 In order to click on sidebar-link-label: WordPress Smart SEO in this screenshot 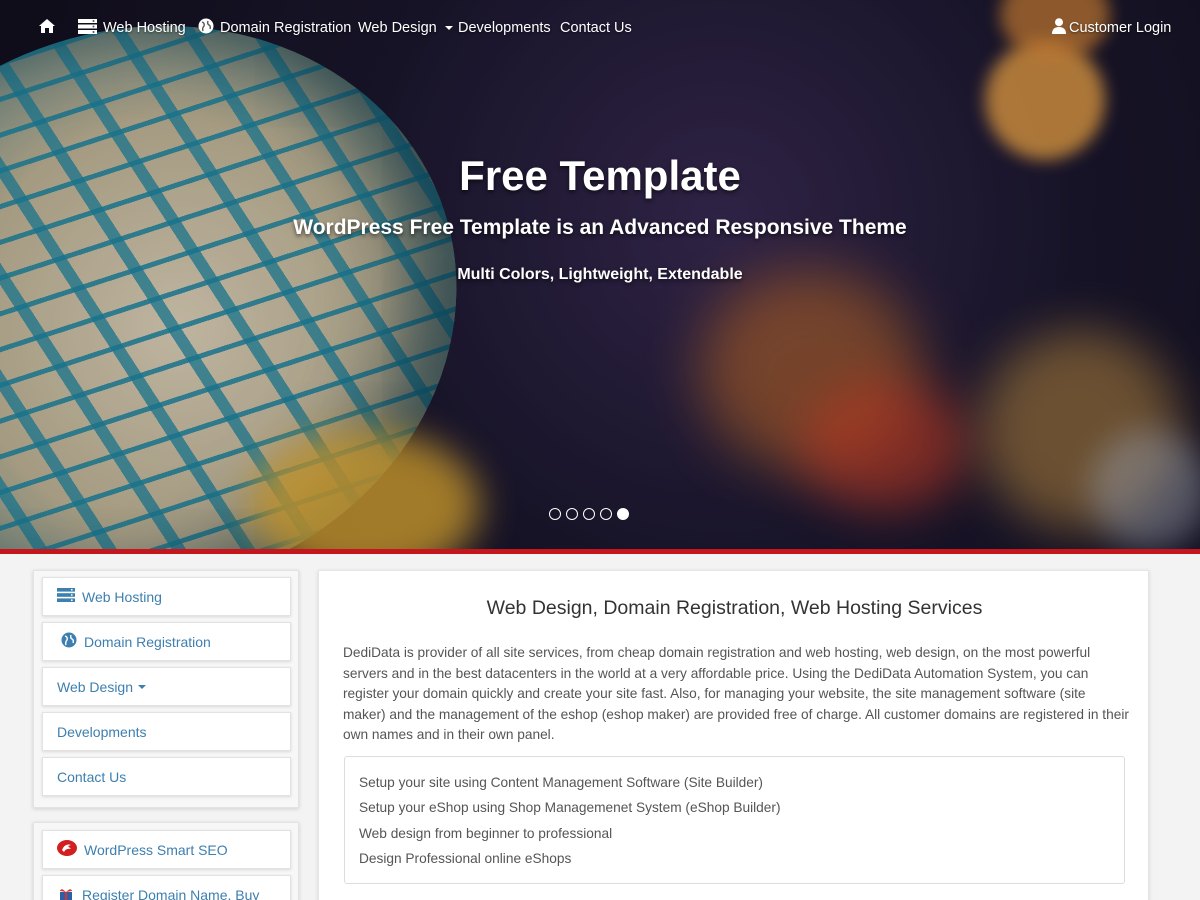, I will do `click(156, 849)`.